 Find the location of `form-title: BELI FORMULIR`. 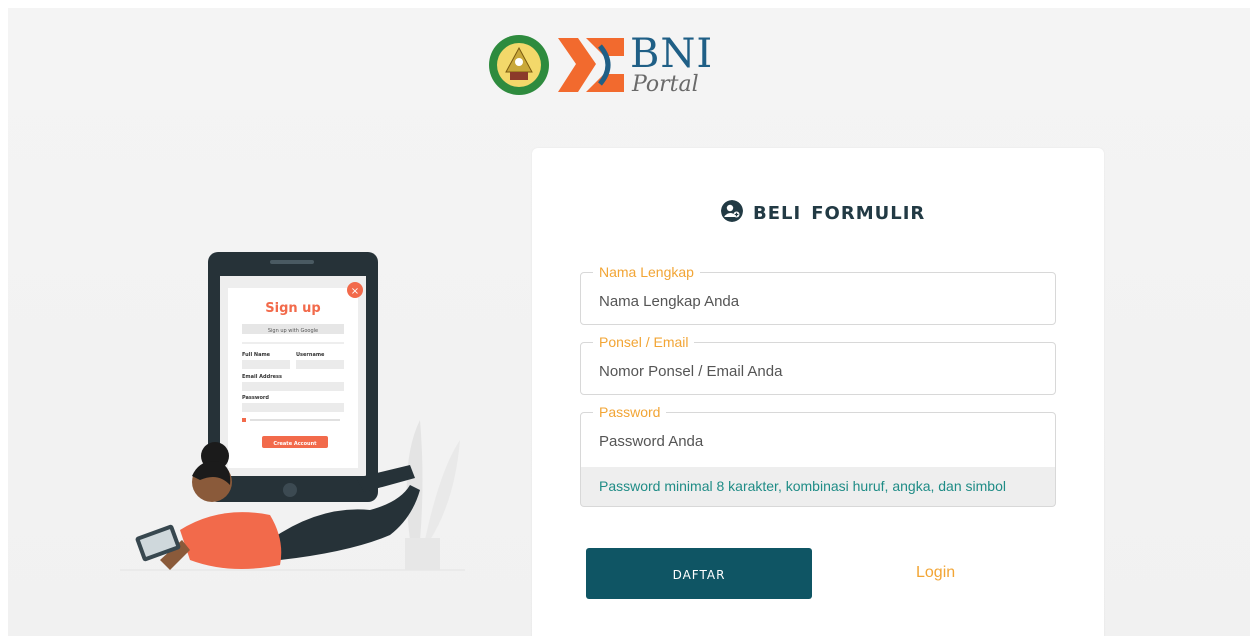

form-title: BELI FORMULIR is located at coordinates (839, 211).